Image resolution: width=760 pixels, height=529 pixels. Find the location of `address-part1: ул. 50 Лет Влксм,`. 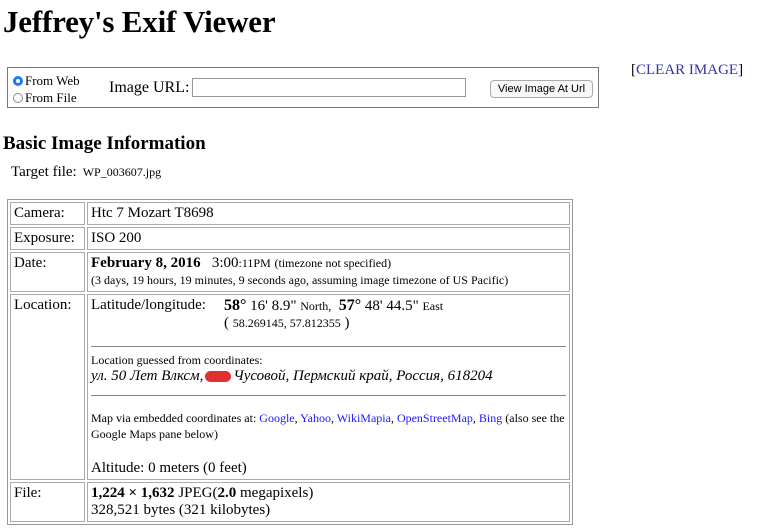

address-part1: ул. 50 Лет Влксм, is located at coordinates (147, 376).